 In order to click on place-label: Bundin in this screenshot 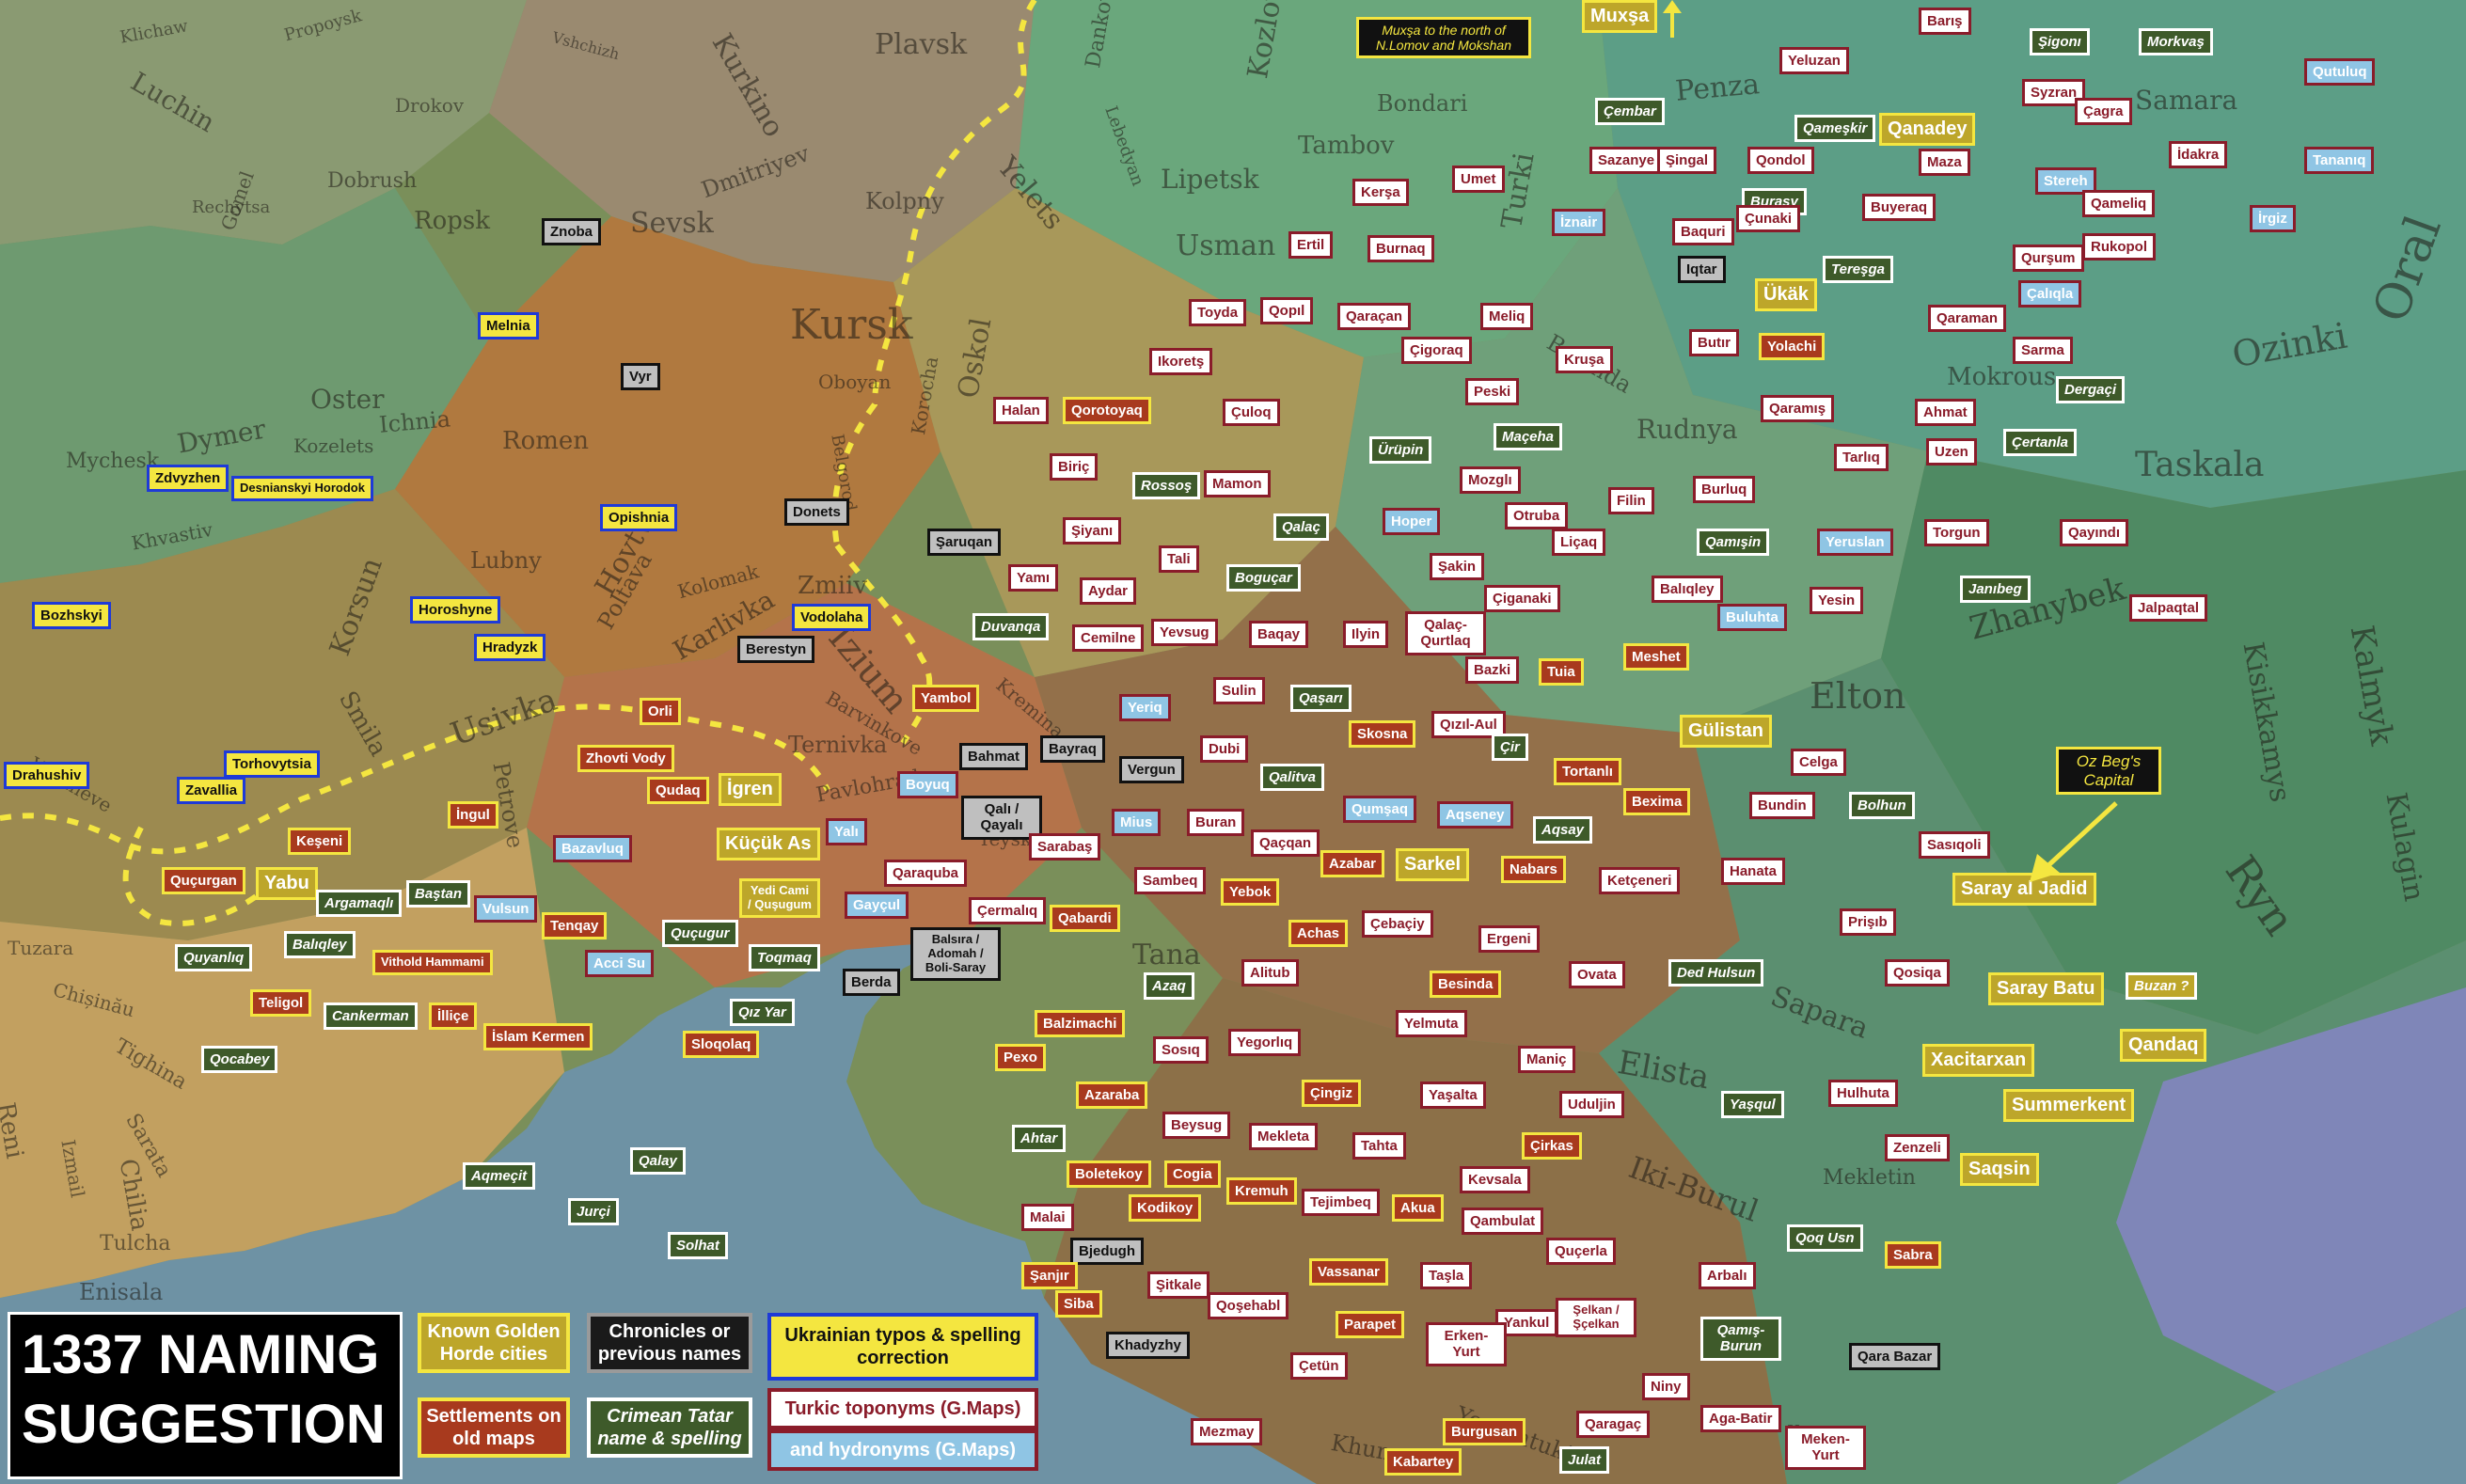, I will do `click(1782, 806)`.